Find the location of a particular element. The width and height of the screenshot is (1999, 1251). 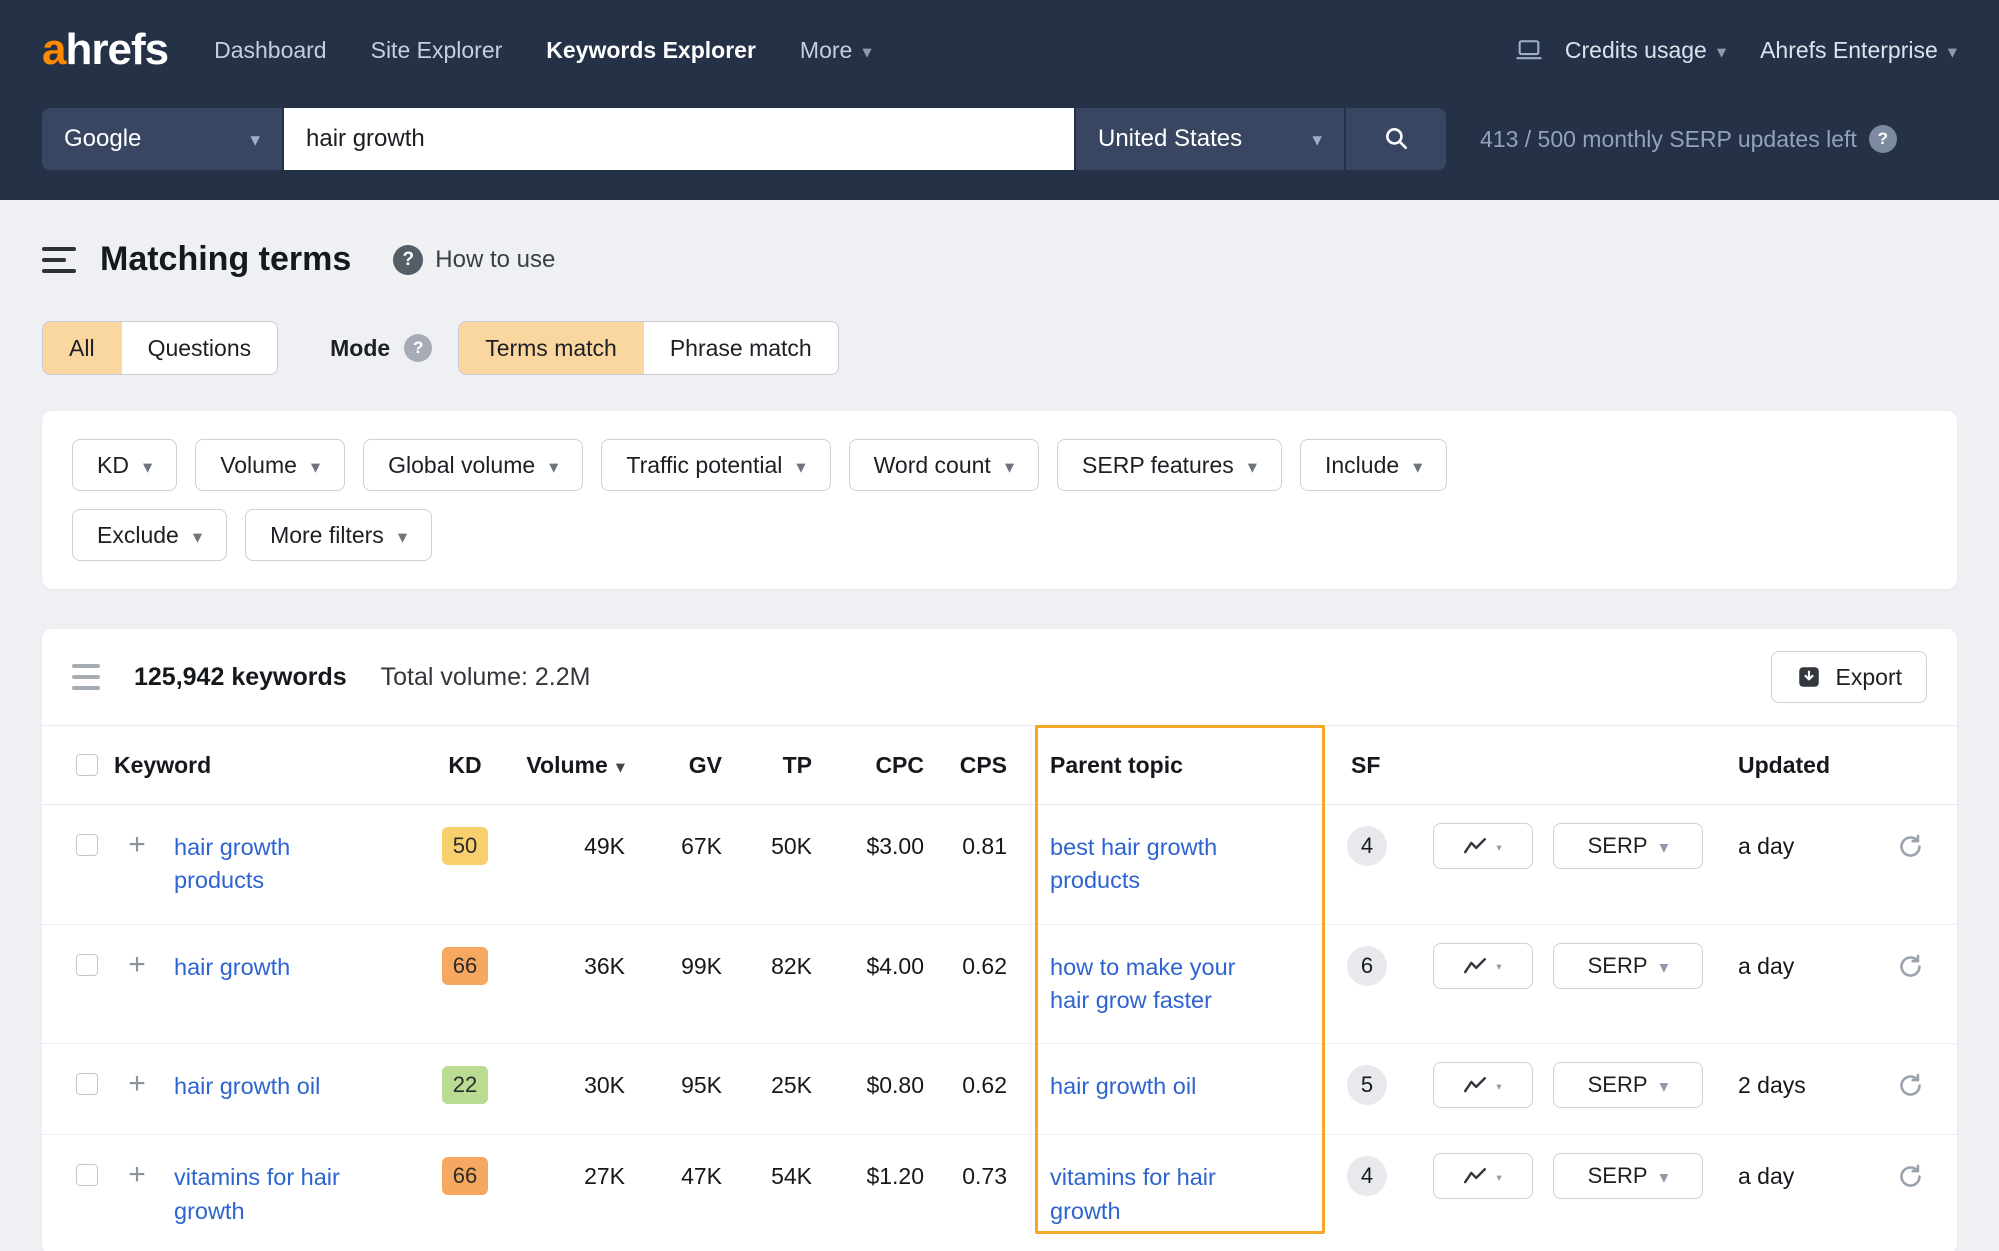

sort-caret-icon is located at coordinates (620, 765).